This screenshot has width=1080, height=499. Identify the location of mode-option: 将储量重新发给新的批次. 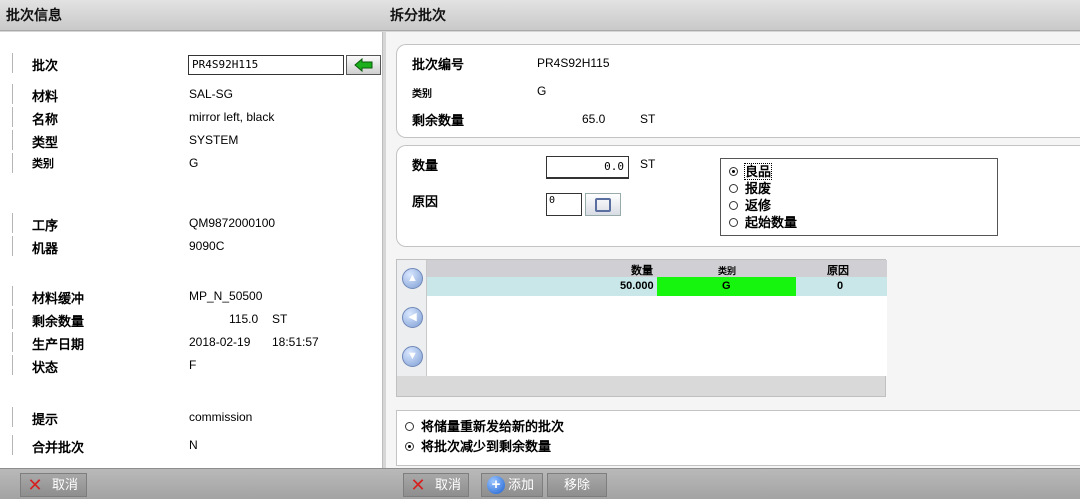
(484, 427).